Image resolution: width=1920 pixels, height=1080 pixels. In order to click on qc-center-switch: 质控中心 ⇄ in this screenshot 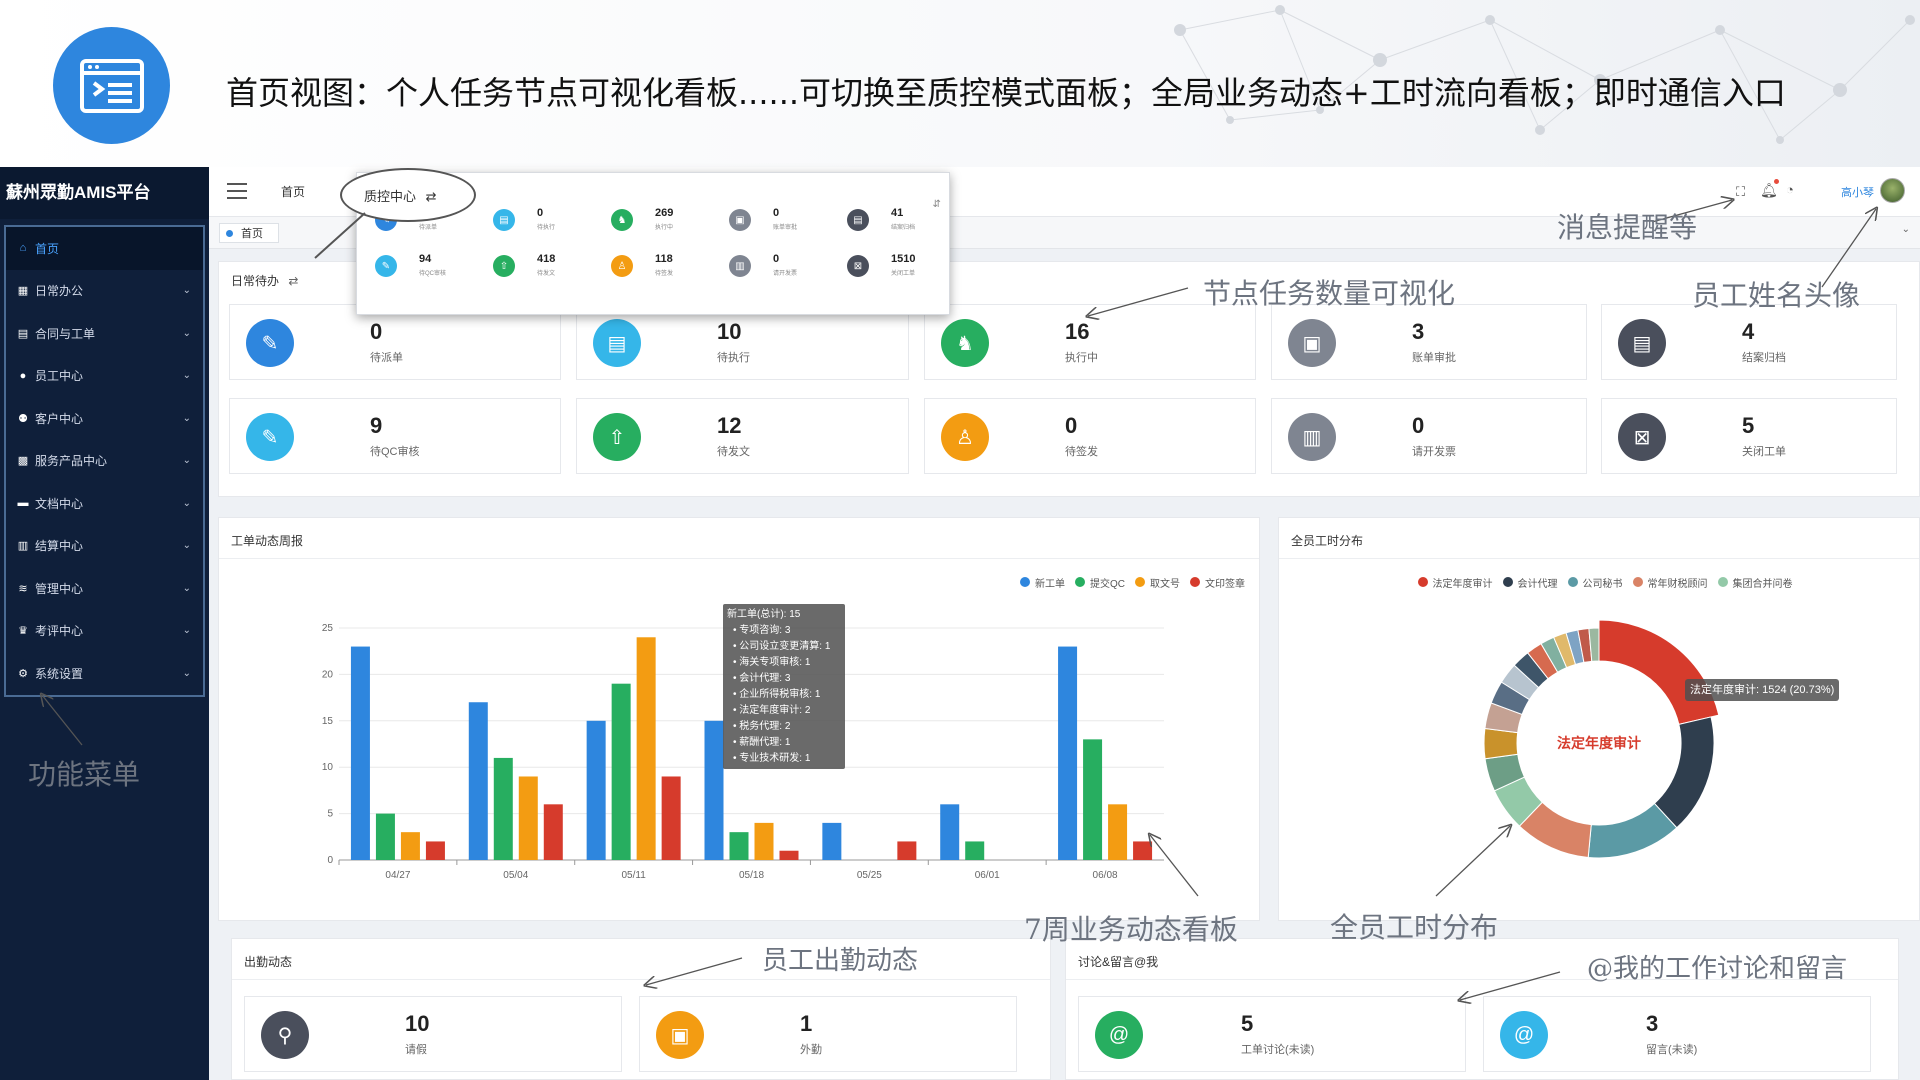, I will do `click(400, 195)`.